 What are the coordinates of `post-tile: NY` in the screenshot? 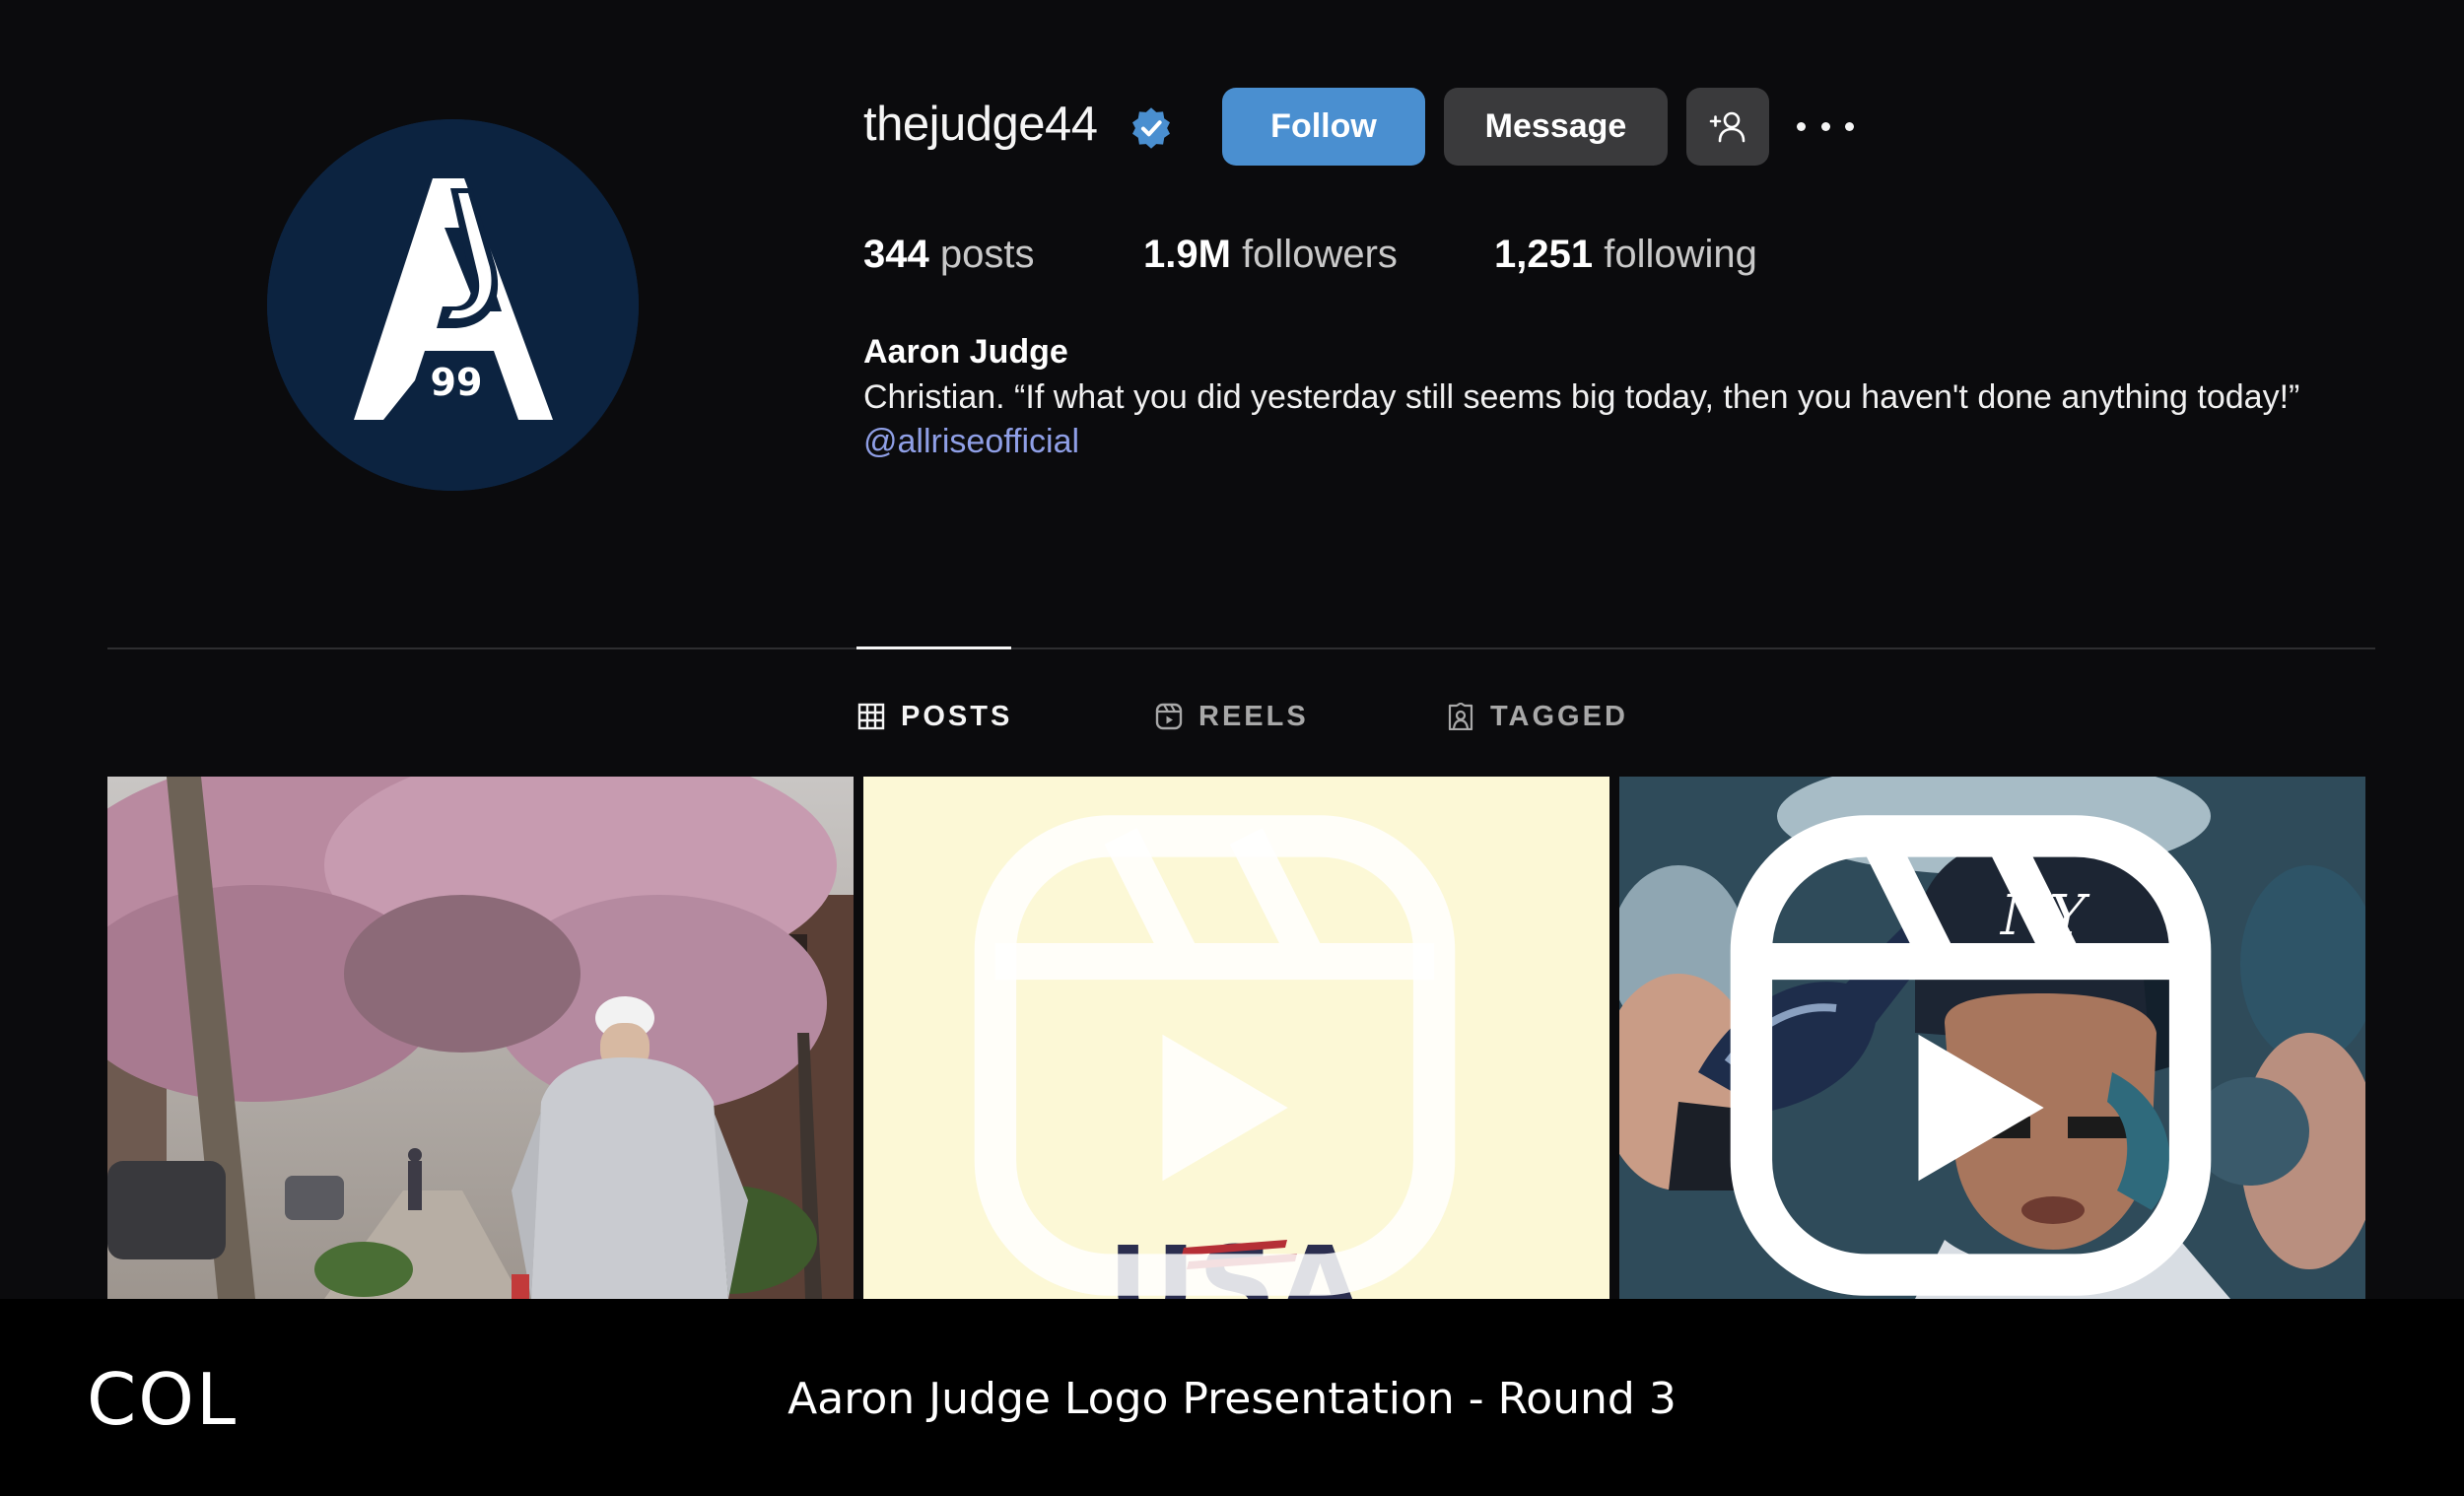 It's located at (1992, 1038).